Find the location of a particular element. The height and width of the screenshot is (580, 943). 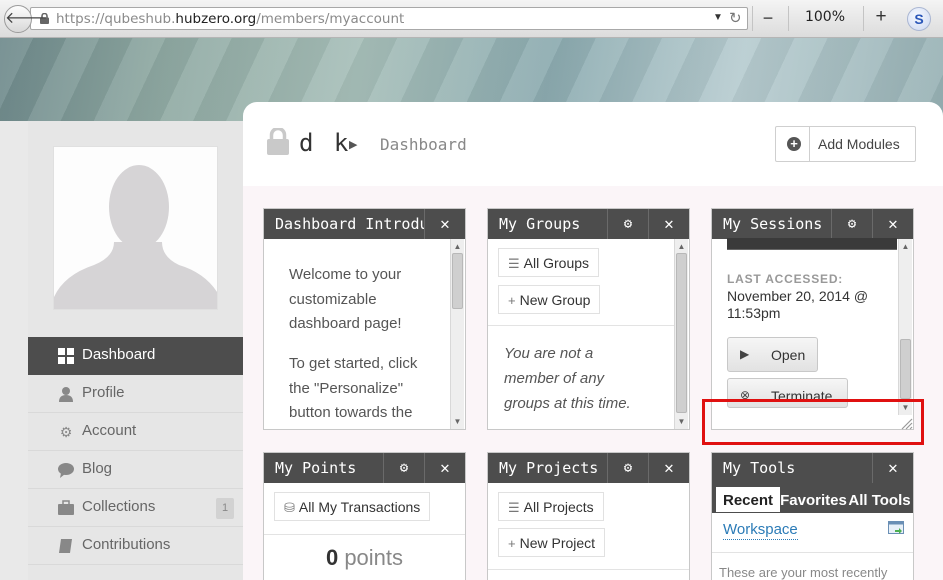

zoom-level: 100% is located at coordinates (825, 17).